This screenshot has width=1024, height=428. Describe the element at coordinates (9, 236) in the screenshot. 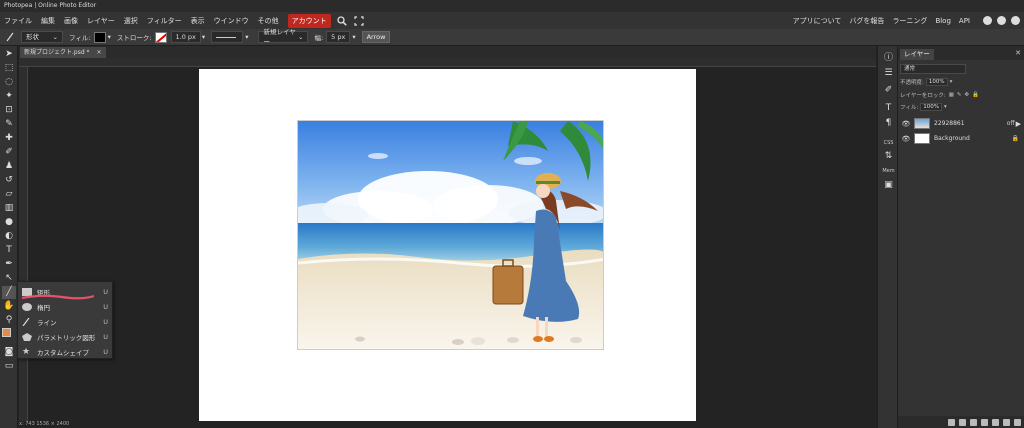

I see `dodge-tool-icon: ◐` at that location.